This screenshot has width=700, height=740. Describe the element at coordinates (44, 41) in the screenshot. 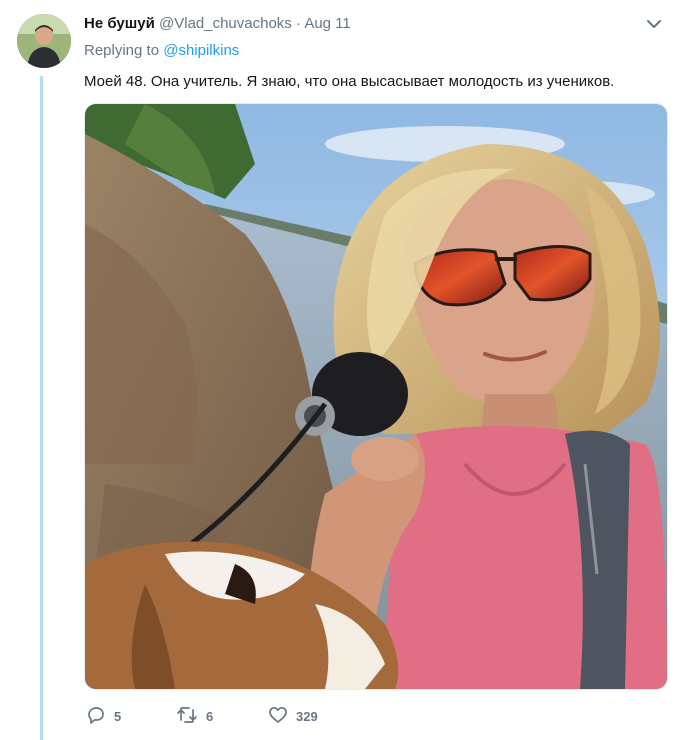

I see `avatar` at that location.